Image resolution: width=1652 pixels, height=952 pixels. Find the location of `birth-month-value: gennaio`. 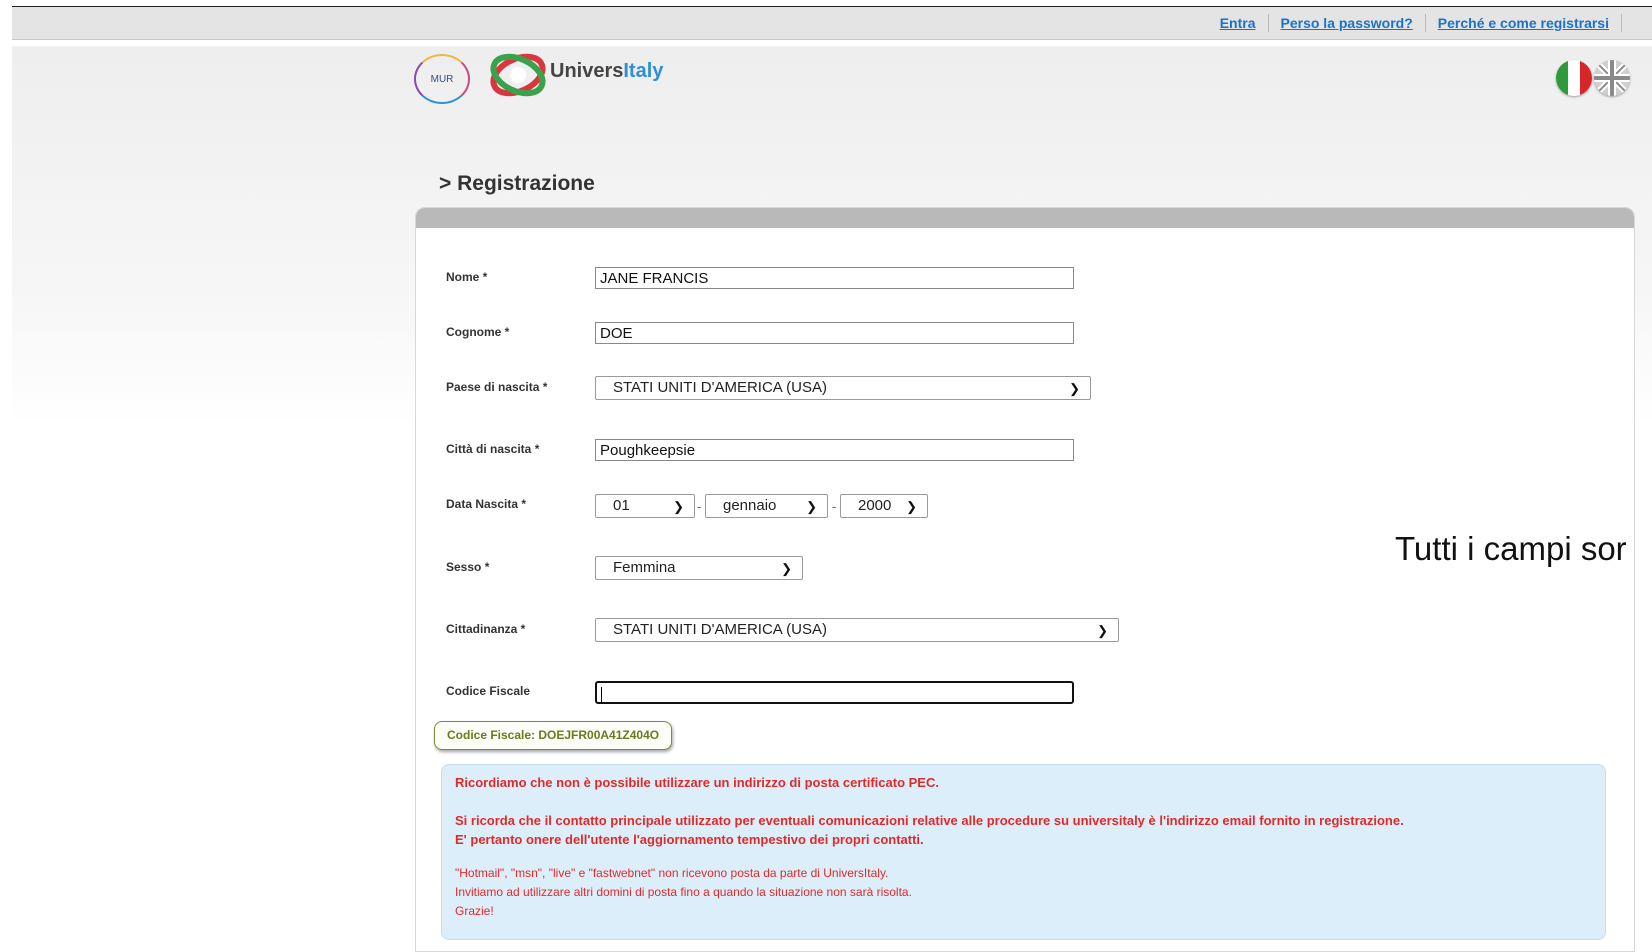

birth-month-value: gennaio is located at coordinates (750, 505).